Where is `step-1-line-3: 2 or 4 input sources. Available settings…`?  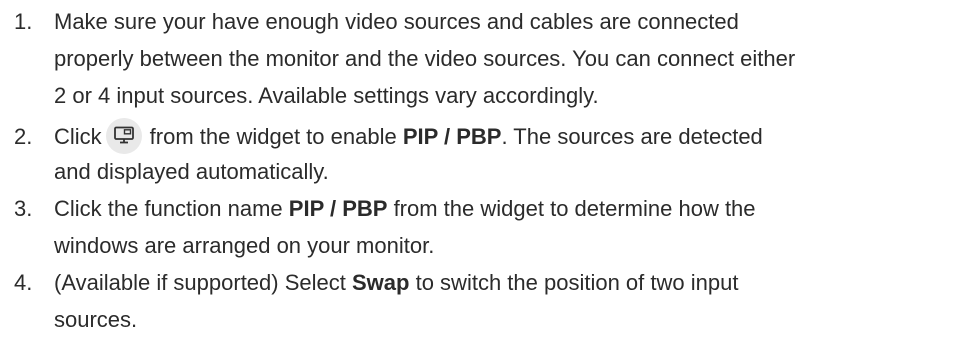 step-1-line-3: 2 or 4 input sources. Available settings… is located at coordinates (326, 95).